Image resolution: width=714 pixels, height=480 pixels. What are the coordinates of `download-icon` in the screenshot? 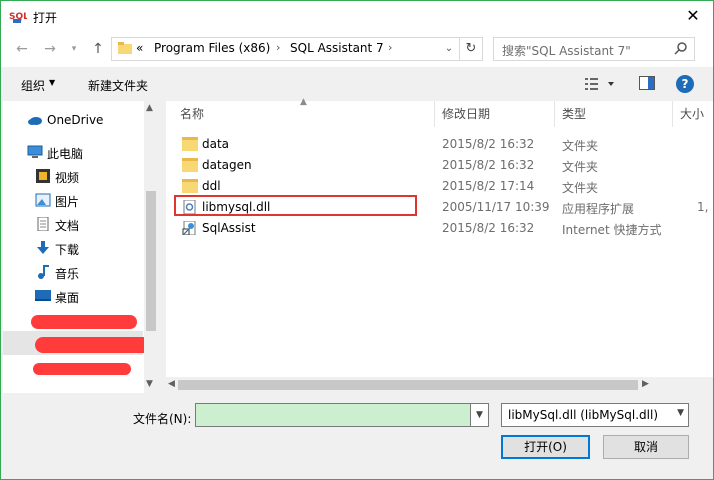 It's located at (43, 247).